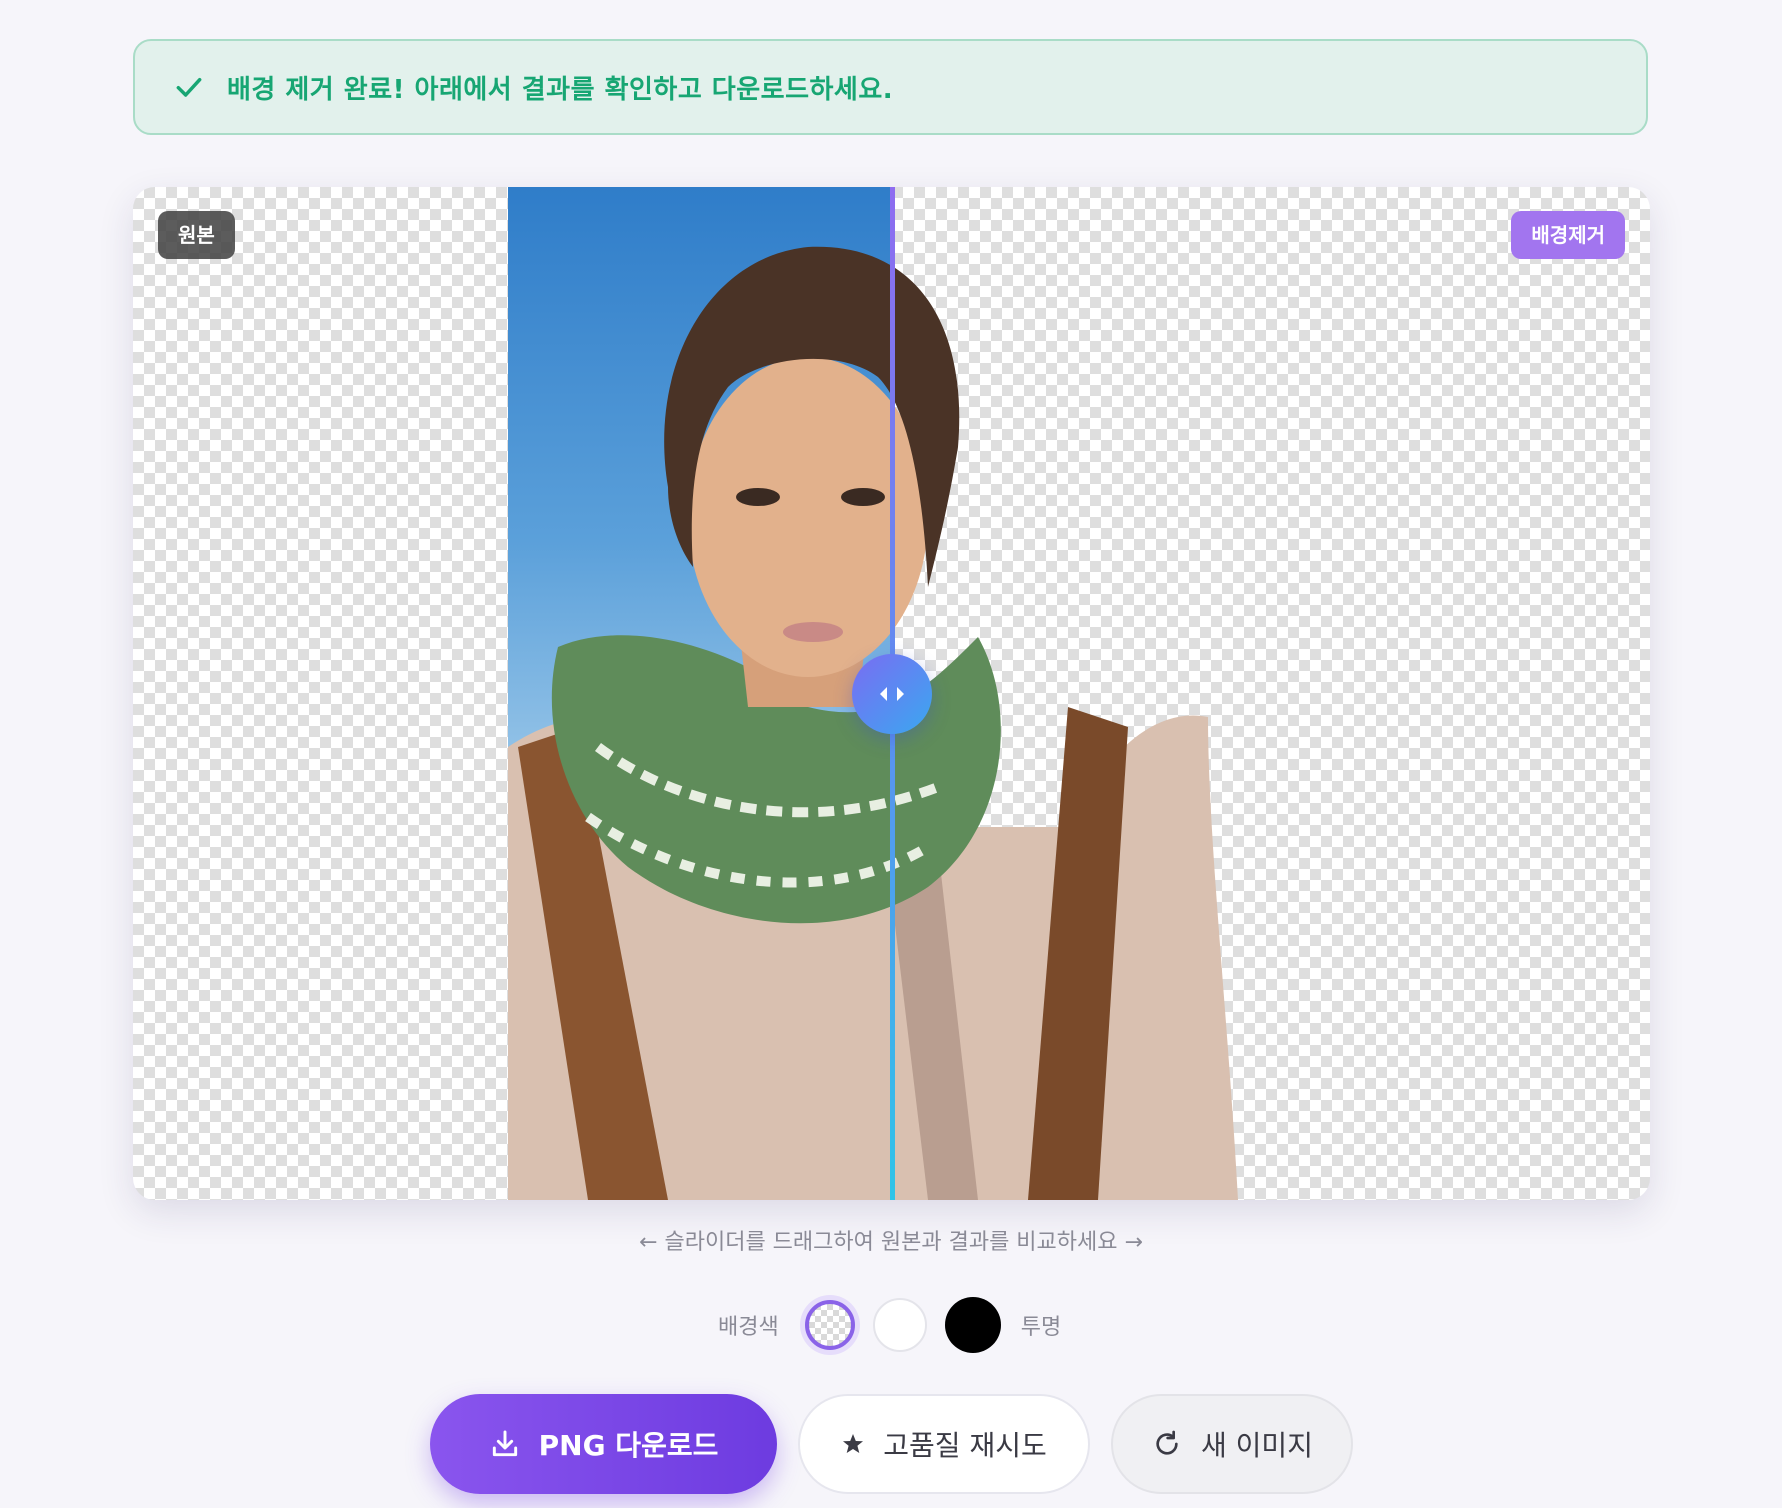 The width and height of the screenshot is (1782, 1508). Describe the element at coordinates (196, 235) in the screenshot. I see `original-label: 원본` at that location.